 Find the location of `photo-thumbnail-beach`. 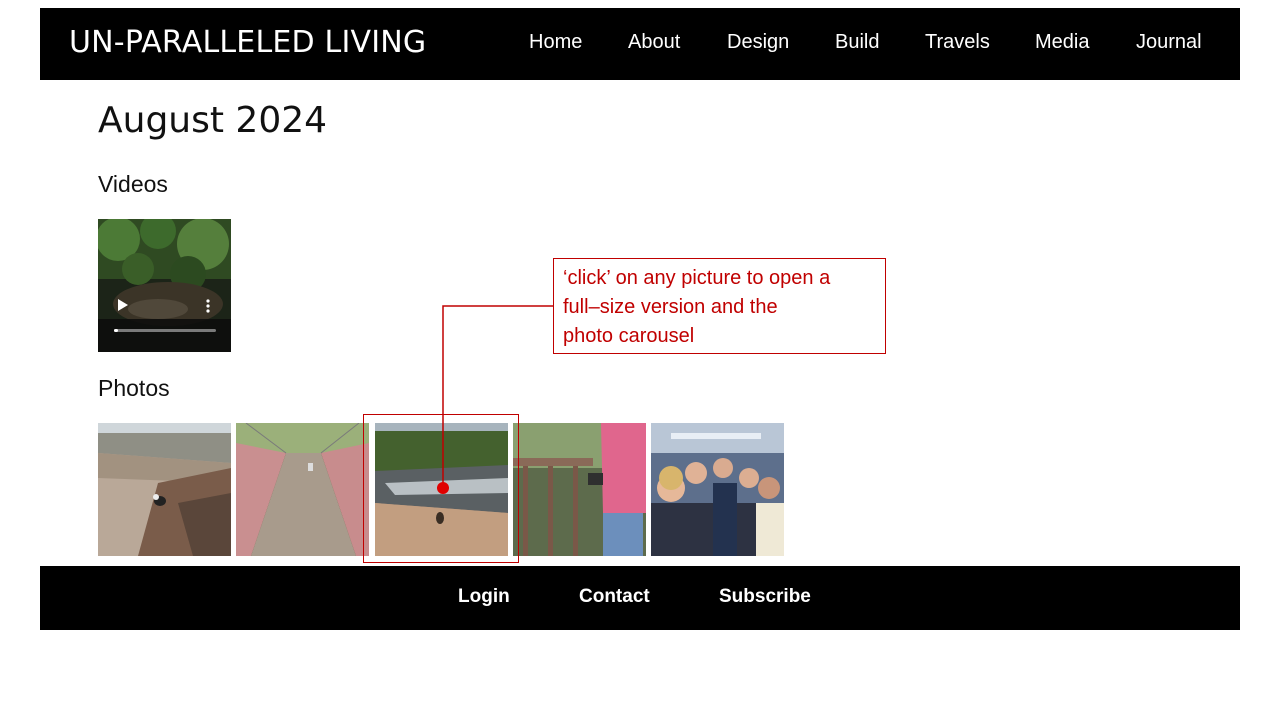

photo-thumbnail-beach is located at coordinates (164, 489).